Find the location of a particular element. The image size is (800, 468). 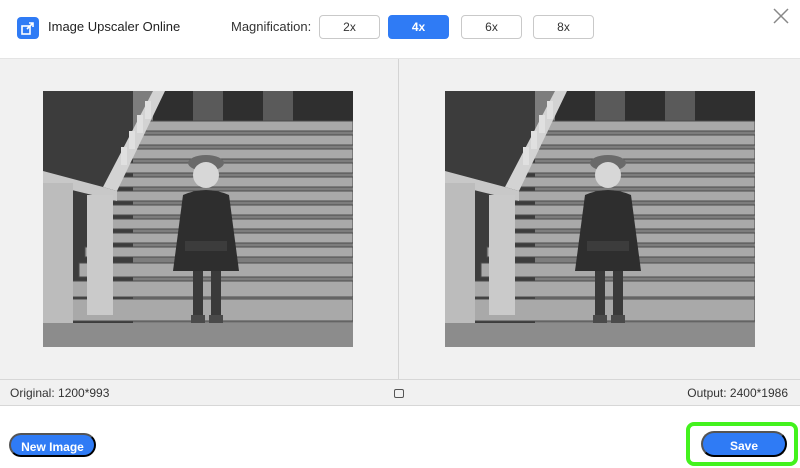

magnification-8x-button: 8x is located at coordinates (563, 27).